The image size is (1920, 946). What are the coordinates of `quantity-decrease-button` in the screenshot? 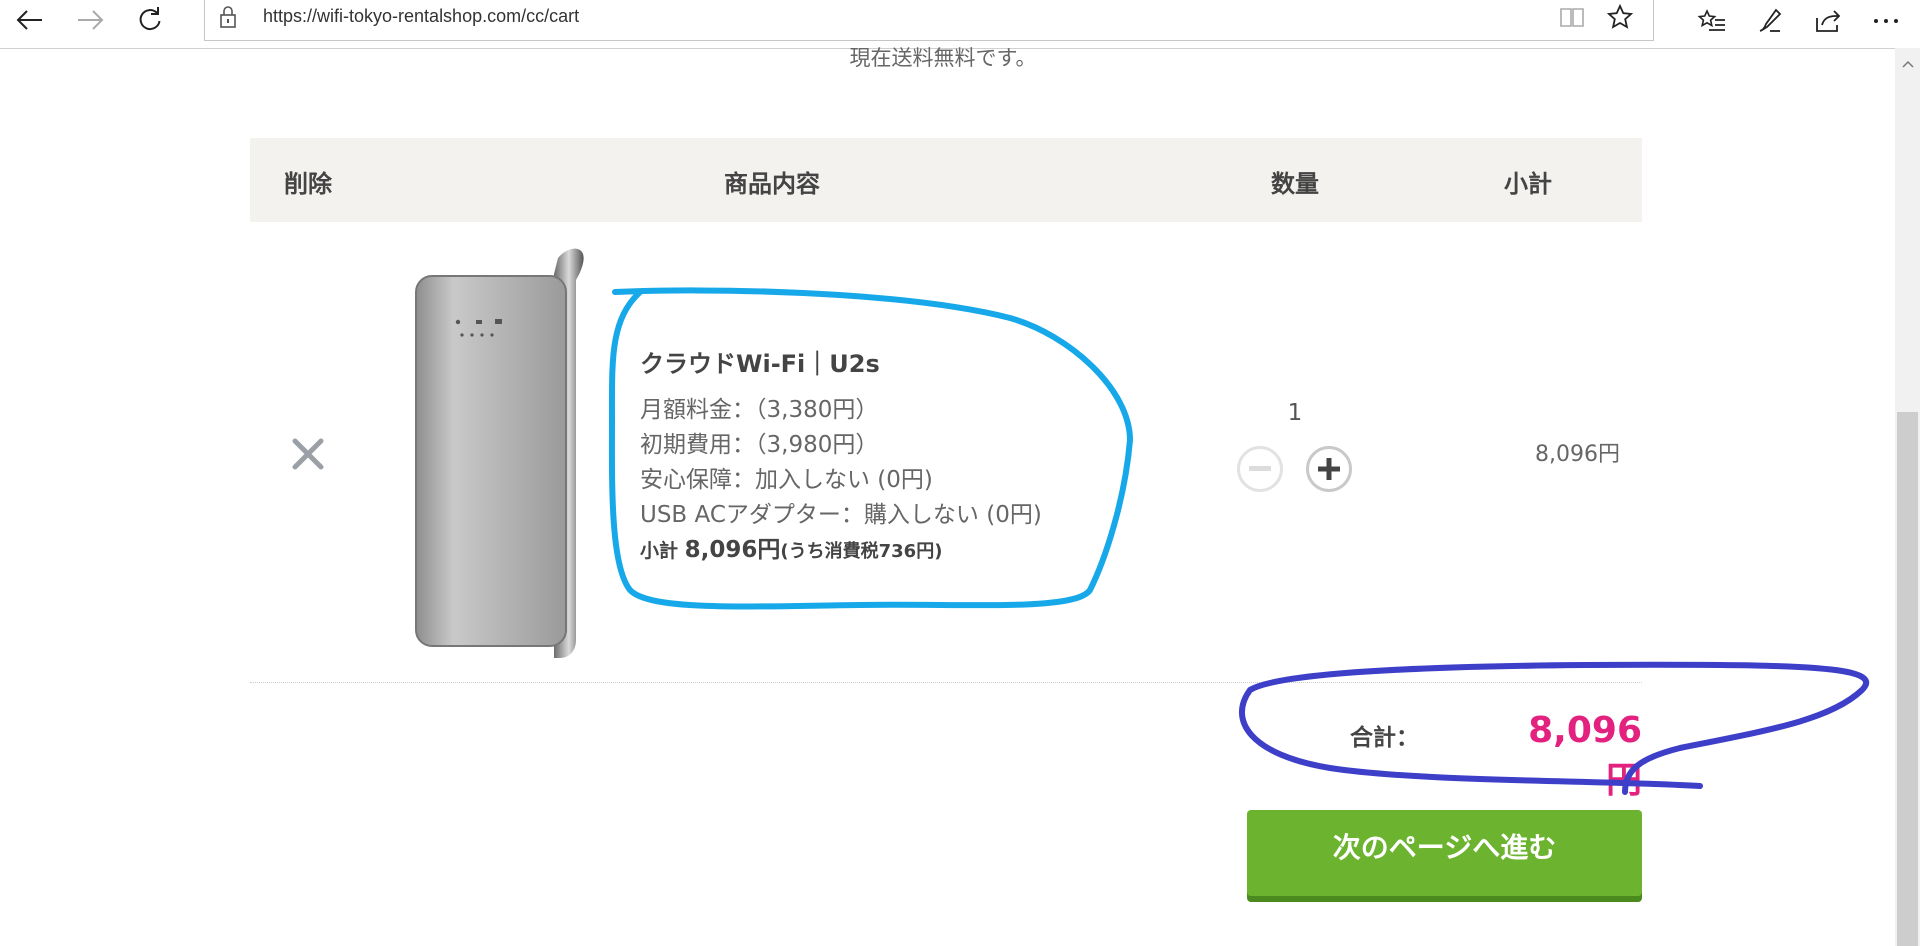 It's located at (1260, 469).